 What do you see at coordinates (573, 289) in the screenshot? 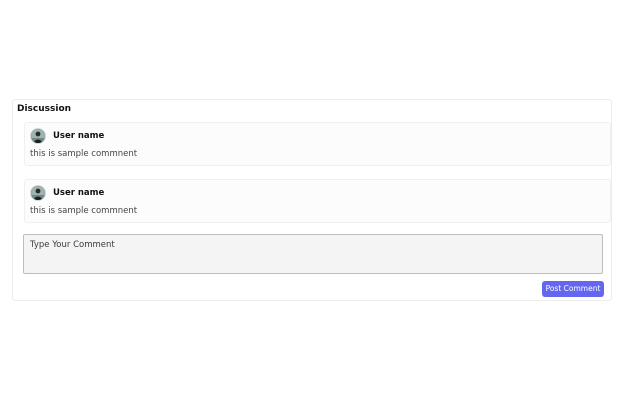
I see `post-comment-button: Post Comment` at bounding box center [573, 289].